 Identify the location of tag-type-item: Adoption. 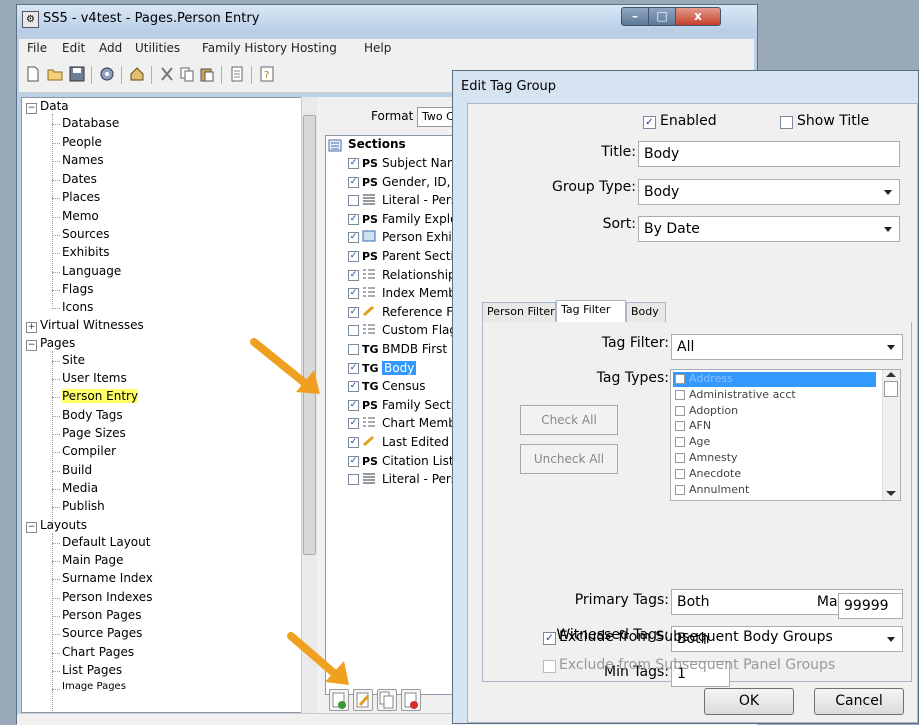
(774, 411).